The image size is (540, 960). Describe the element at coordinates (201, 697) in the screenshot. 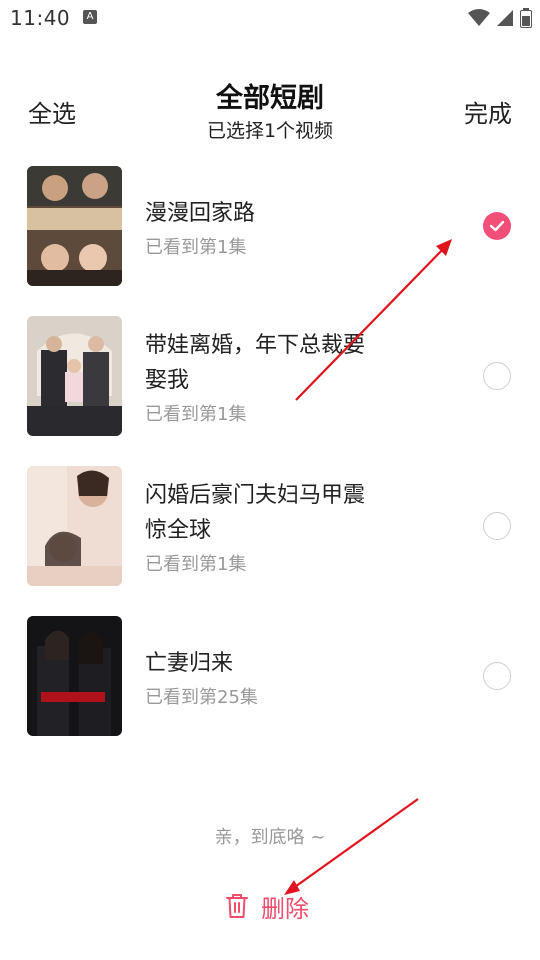

I see `watch-progress: 已看到第25集` at that location.